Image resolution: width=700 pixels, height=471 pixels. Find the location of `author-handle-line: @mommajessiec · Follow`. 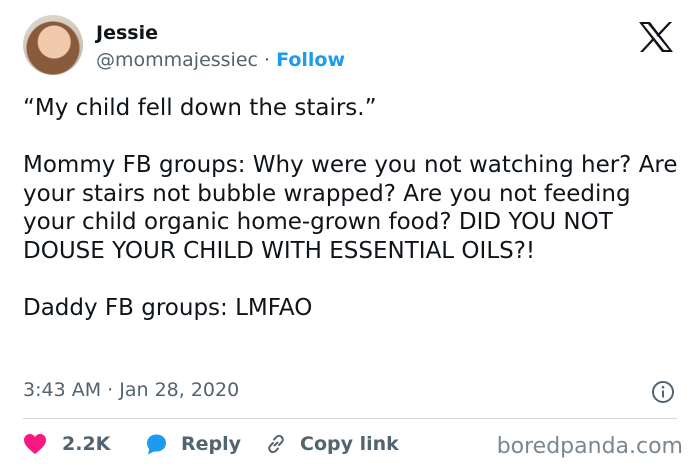

author-handle-line: @mommajessiec · Follow is located at coordinates (220, 60).